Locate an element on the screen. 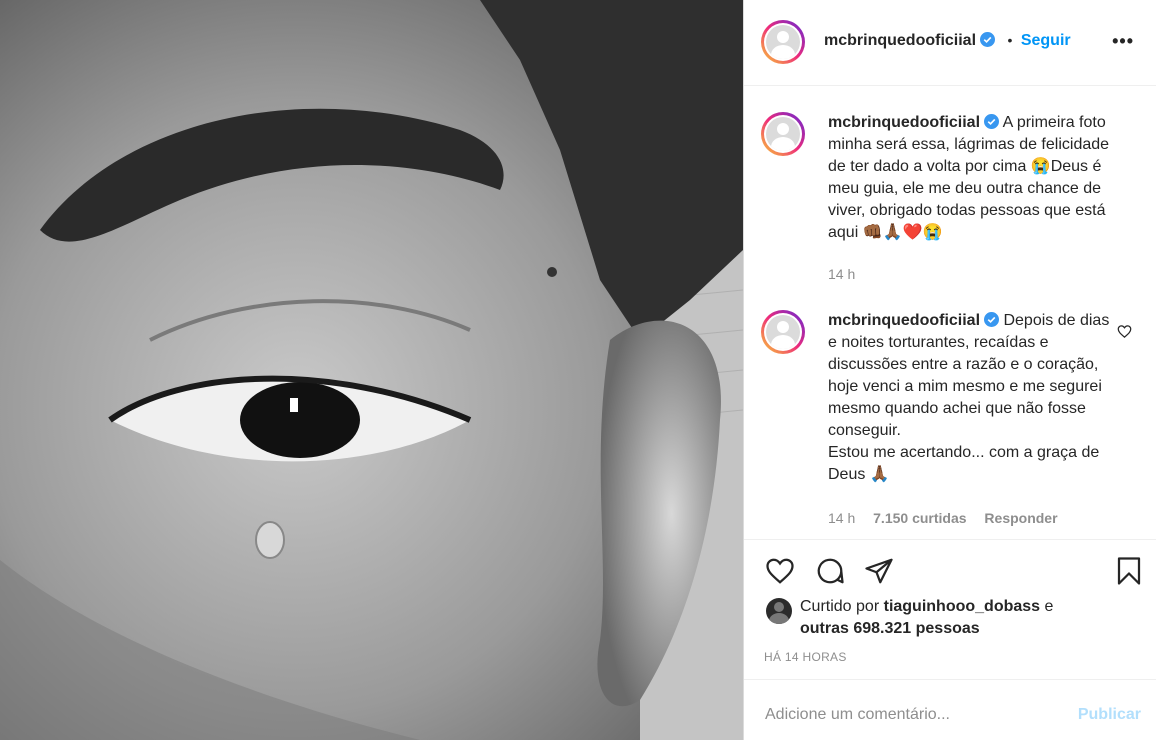 The height and width of the screenshot is (740, 1156). comment-likes: 7.150 curtidas is located at coordinates (919, 518).